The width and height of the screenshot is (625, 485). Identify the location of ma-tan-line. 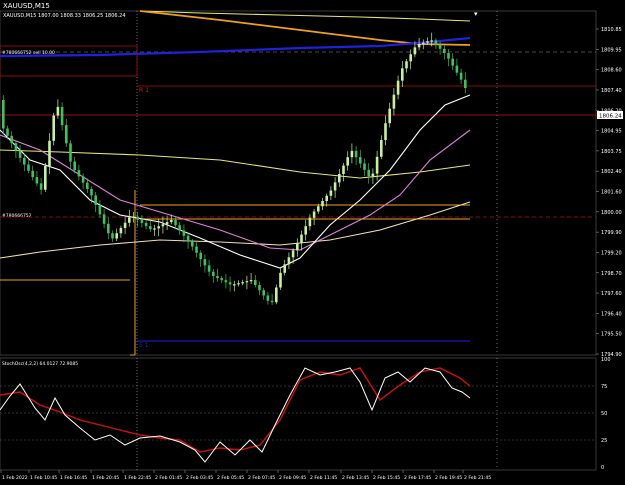
(235, 230).